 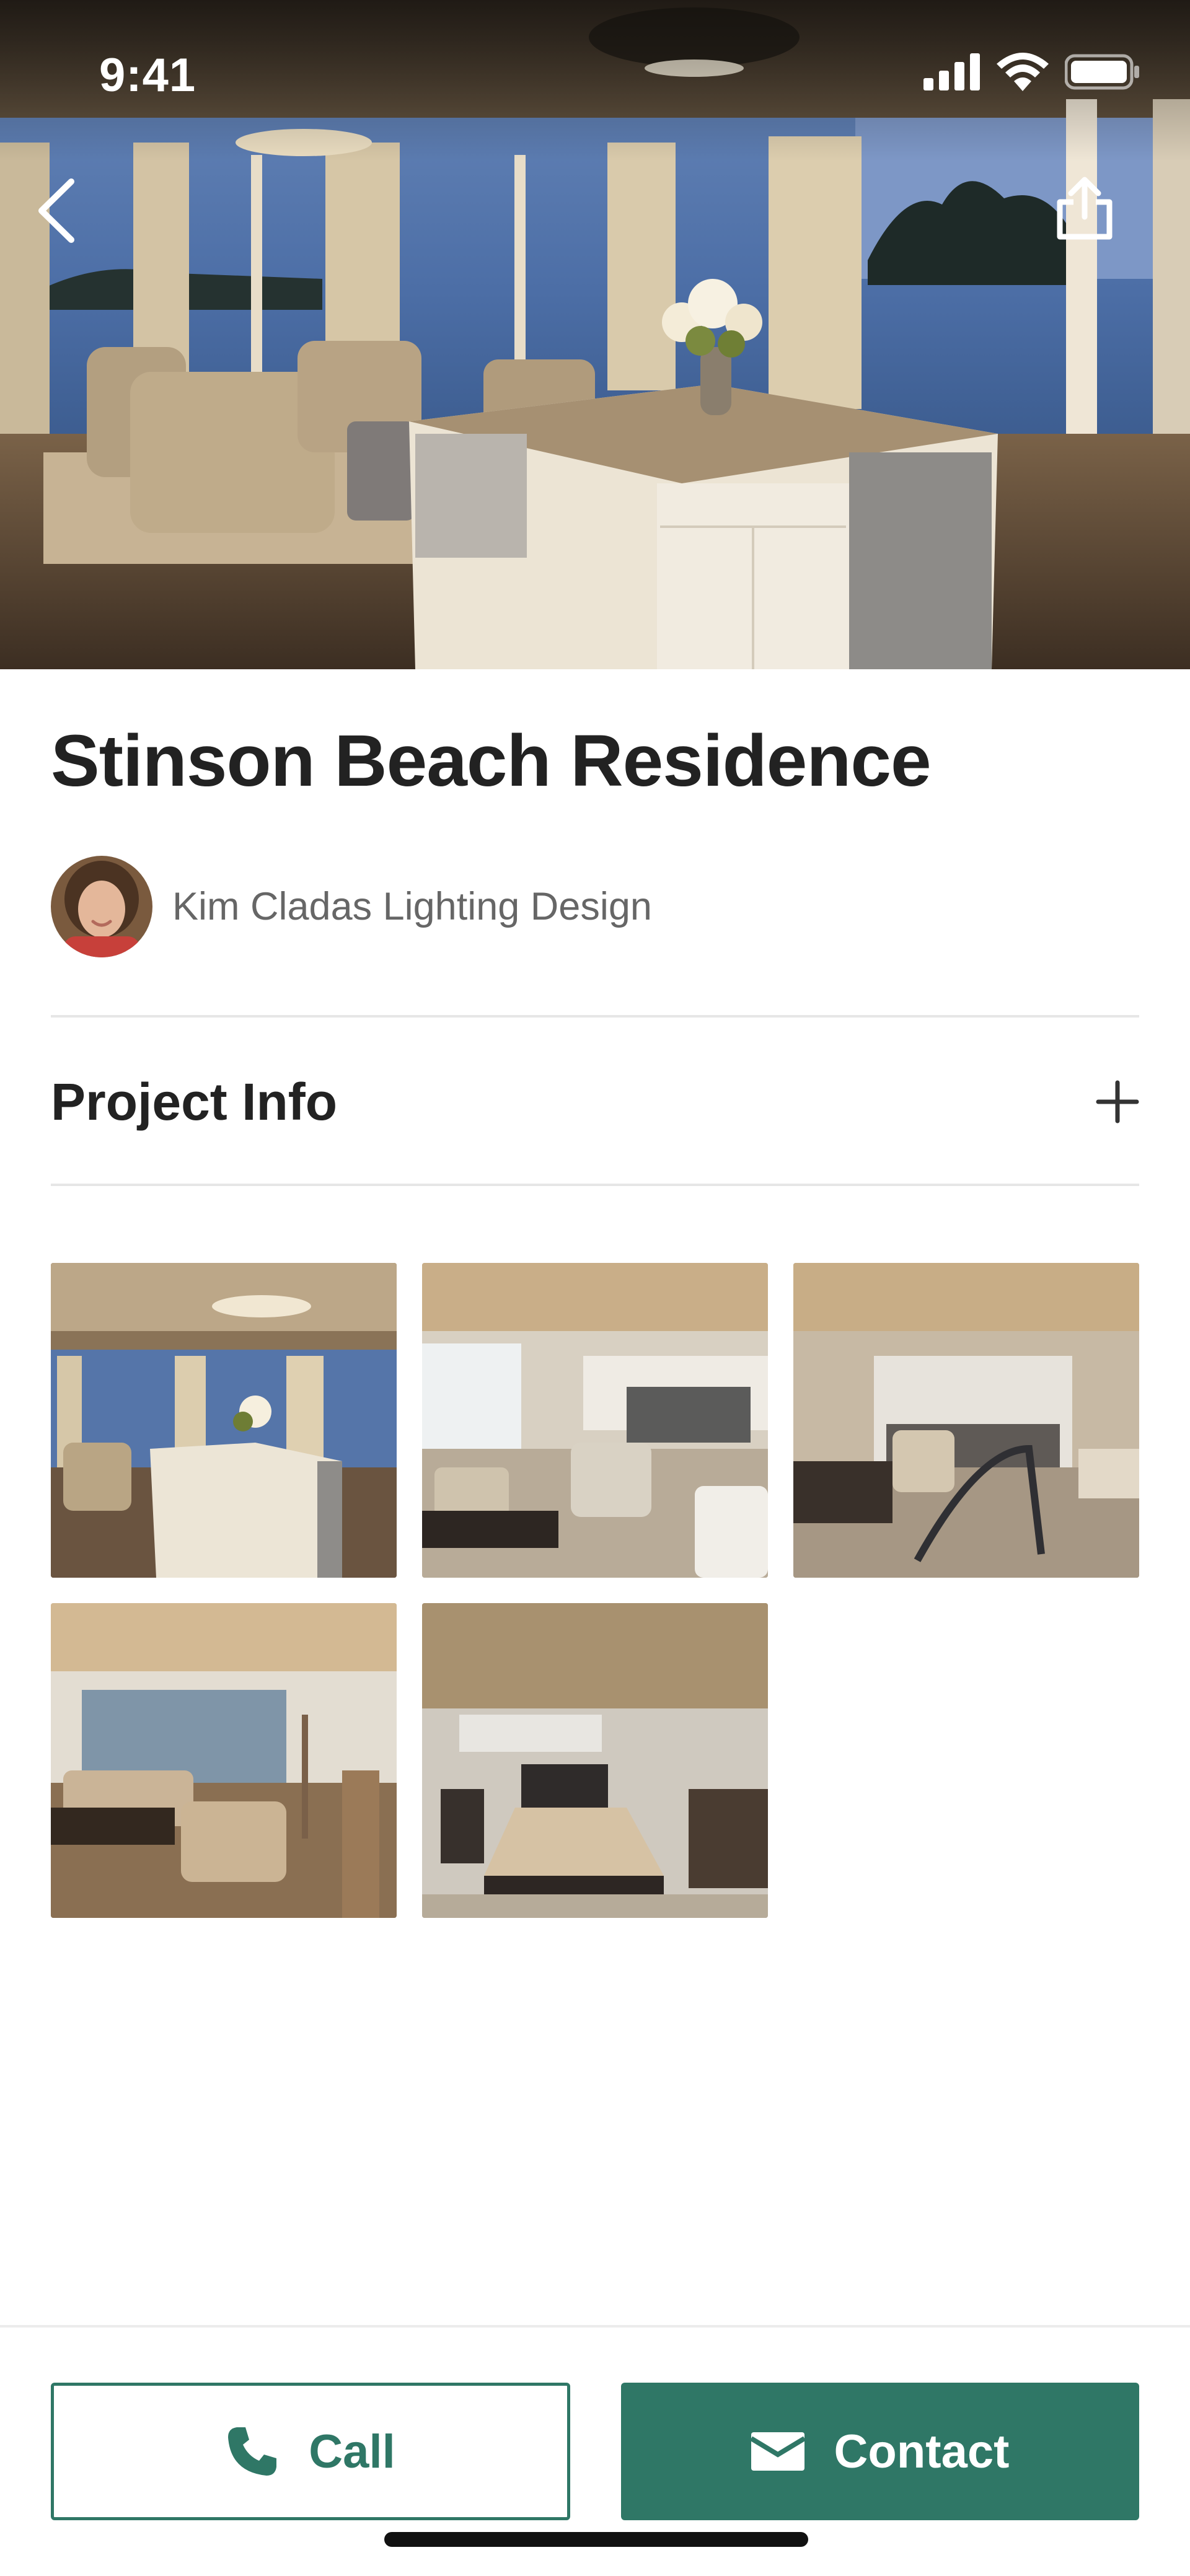 What do you see at coordinates (194, 1101) in the screenshot?
I see `project-info-label: Project Info` at bounding box center [194, 1101].